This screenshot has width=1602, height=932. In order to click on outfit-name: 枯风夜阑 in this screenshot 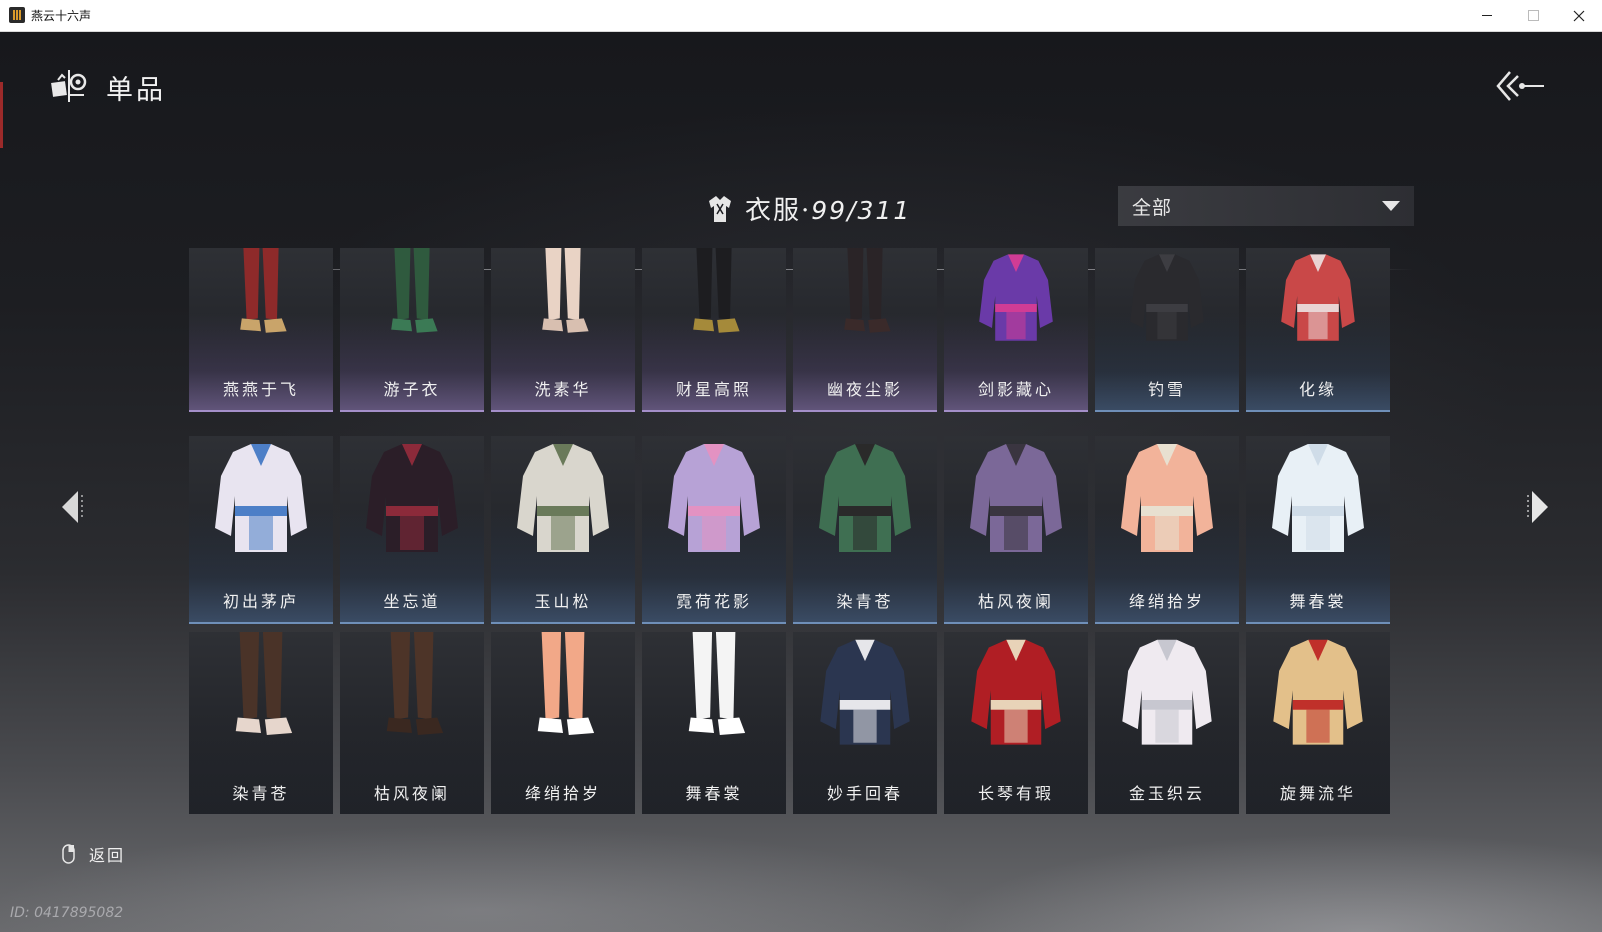, I will do `click(1015, 601)`.